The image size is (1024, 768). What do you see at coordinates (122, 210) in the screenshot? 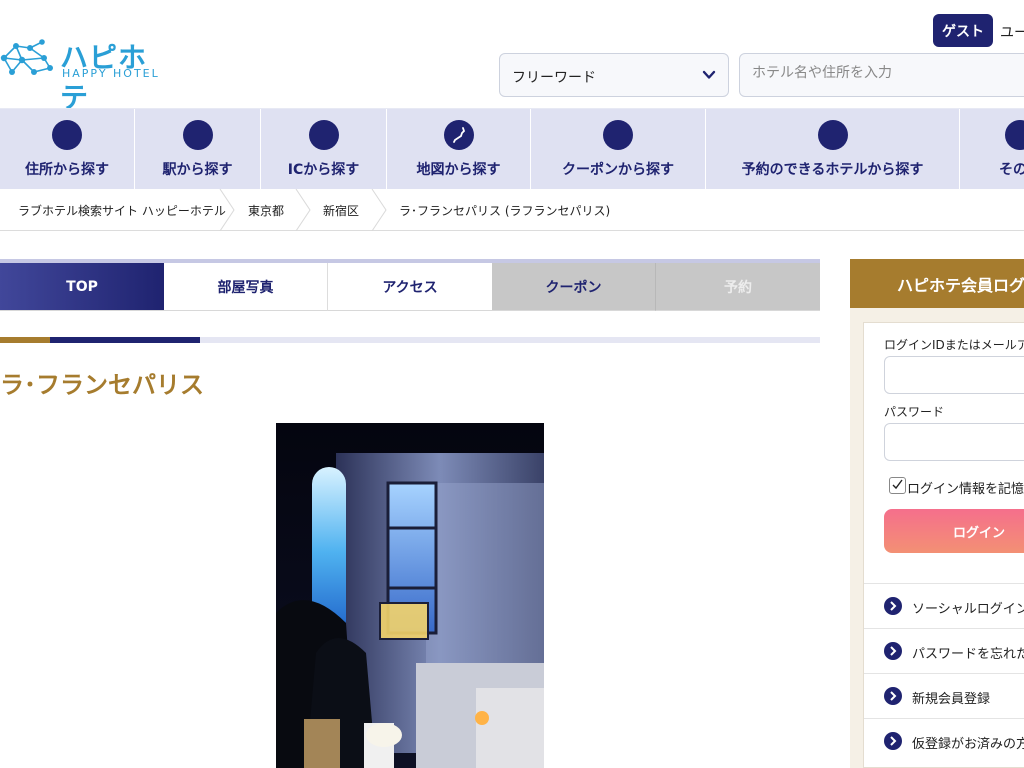
I see `breadcrumb-item-home: ラブホテル検索サイト ハッピーホテル` at bounding box center [122, 210].